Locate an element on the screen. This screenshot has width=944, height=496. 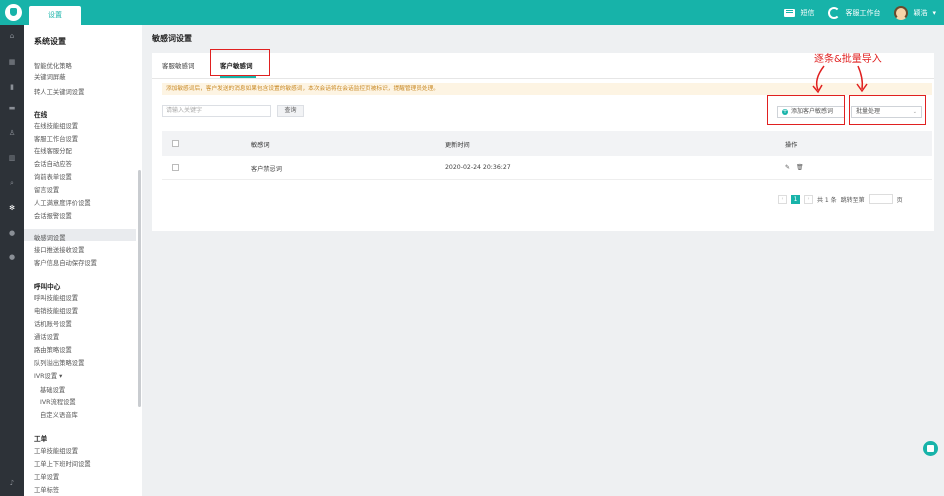
annotation-arrows is located at coordinates (840, 79).